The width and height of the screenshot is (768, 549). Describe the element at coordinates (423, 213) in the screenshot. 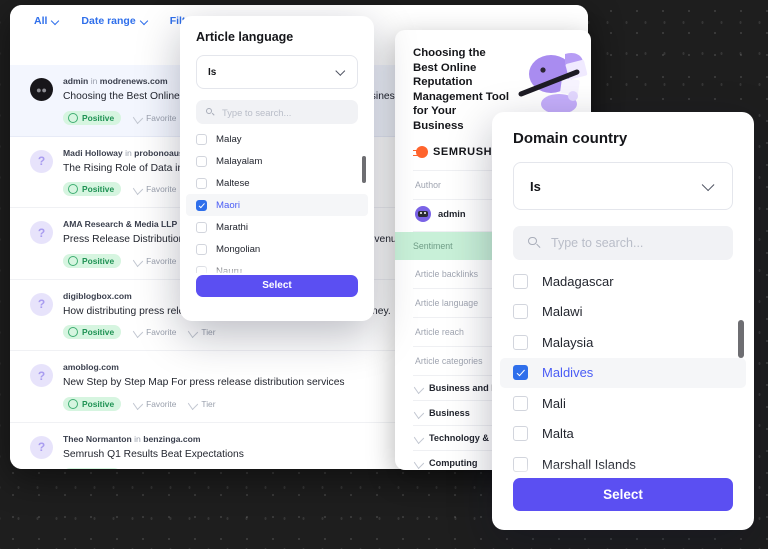

I see `robot-avatar-icon` at that location.